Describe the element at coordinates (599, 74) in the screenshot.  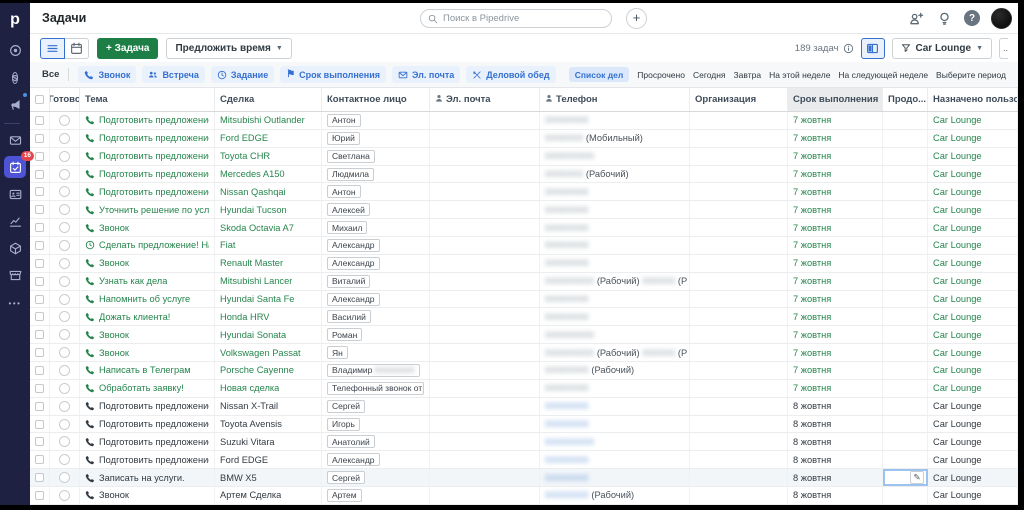
I see `time-filter-0: Список дел` at that location.